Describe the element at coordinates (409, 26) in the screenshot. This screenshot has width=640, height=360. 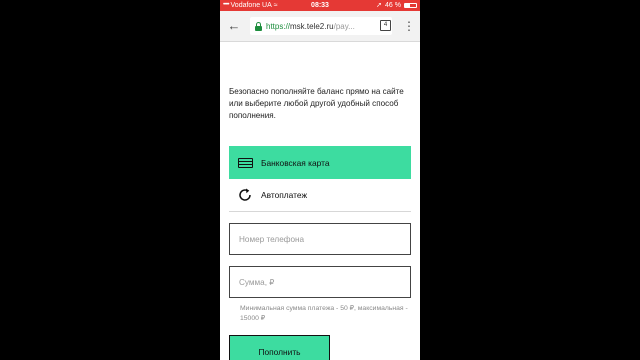
I see `more-menu-icon: ⋮` at that location.